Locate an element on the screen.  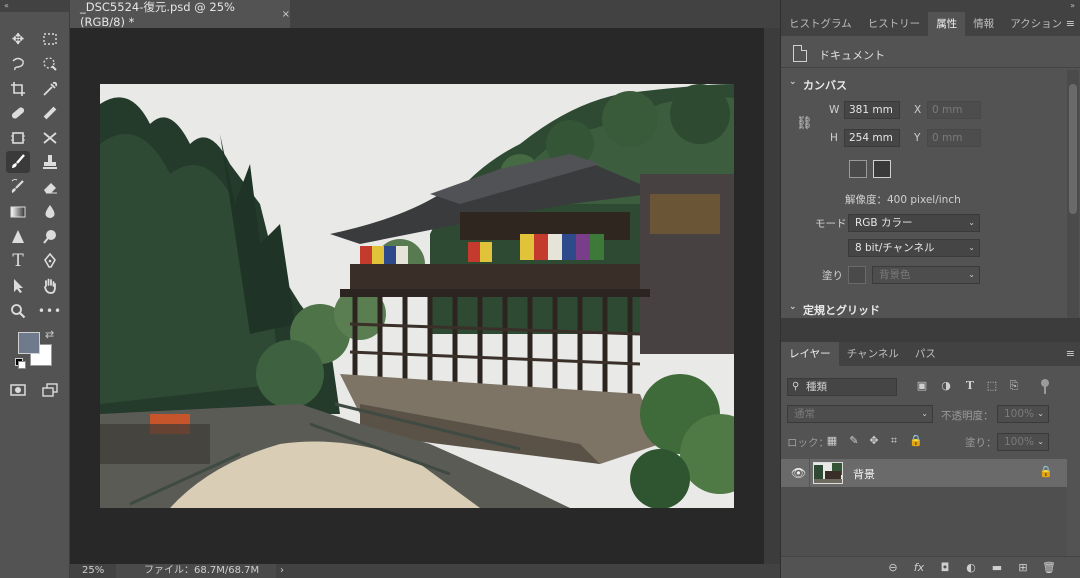
swap-colors-icon: ⇄ is located at coordinates (49, 334).